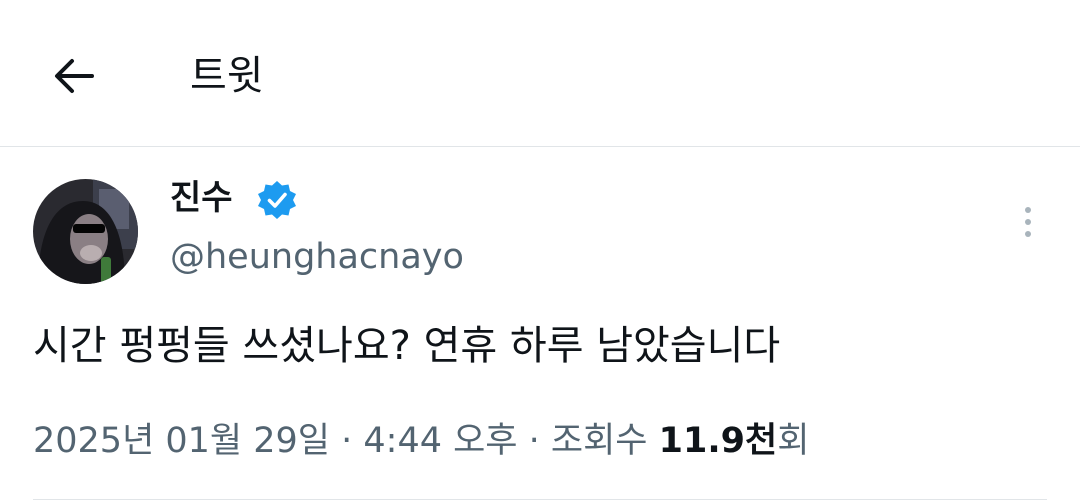  I want to click on views-suffix: 회, so click(793, 441).